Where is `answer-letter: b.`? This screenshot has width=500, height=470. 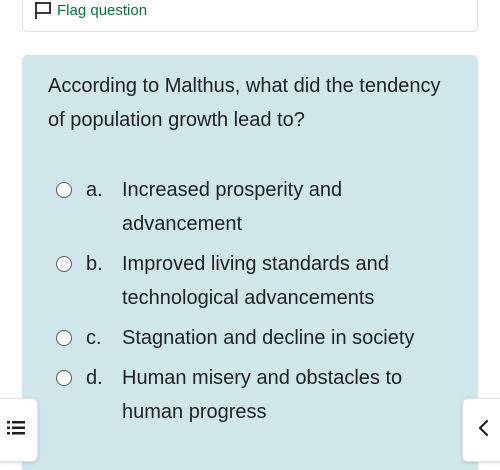 answer-letter: b. is located at coordinates (94, 264).